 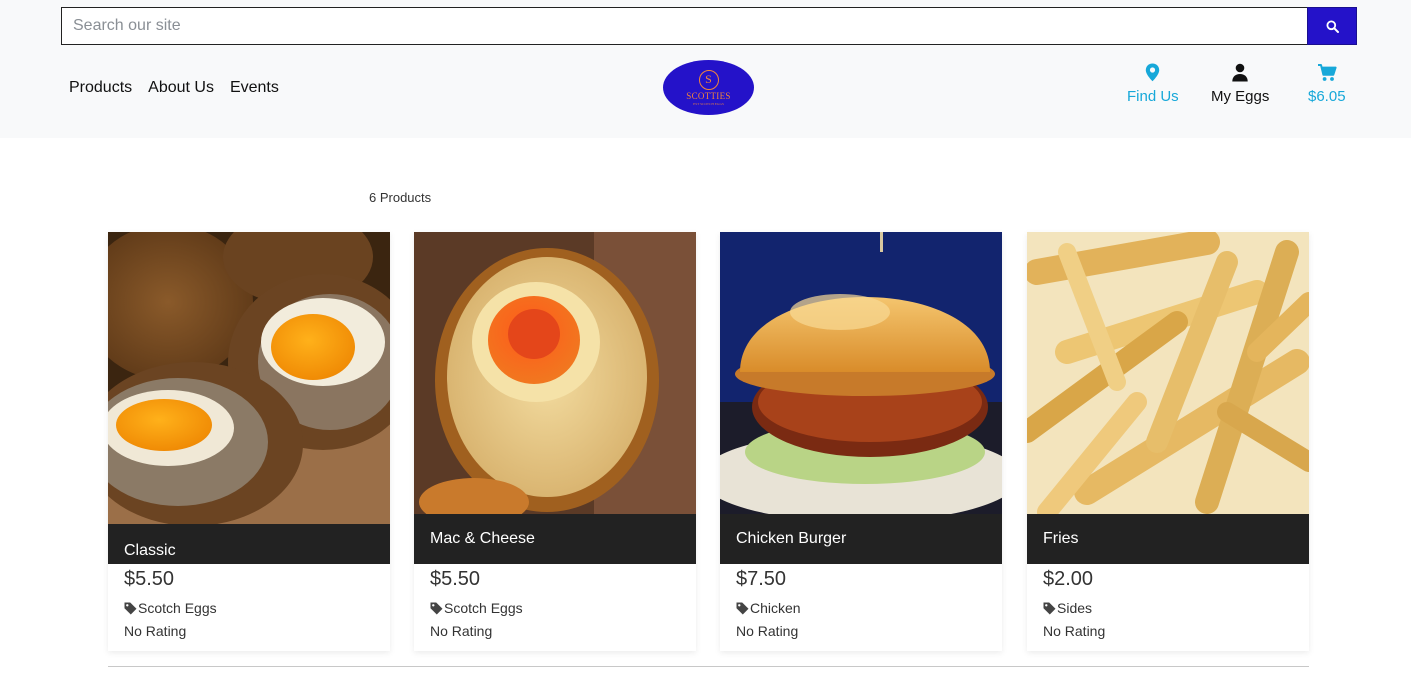 I want to click on search-bar, so click(x=709, y=26).